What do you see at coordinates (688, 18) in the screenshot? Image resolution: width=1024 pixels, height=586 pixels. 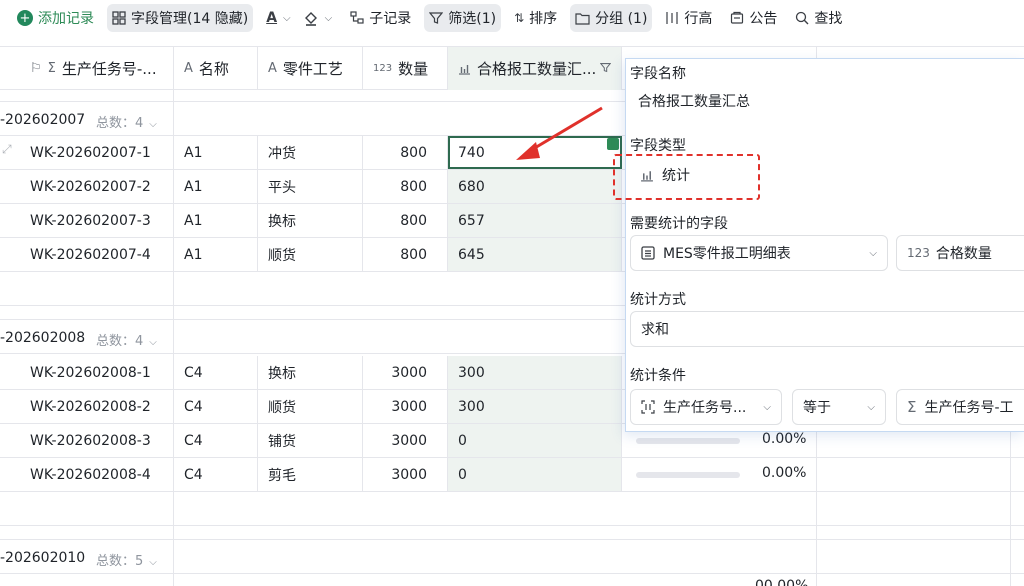 I see `row-height-button: 行高` at bounding box center [688, 18].